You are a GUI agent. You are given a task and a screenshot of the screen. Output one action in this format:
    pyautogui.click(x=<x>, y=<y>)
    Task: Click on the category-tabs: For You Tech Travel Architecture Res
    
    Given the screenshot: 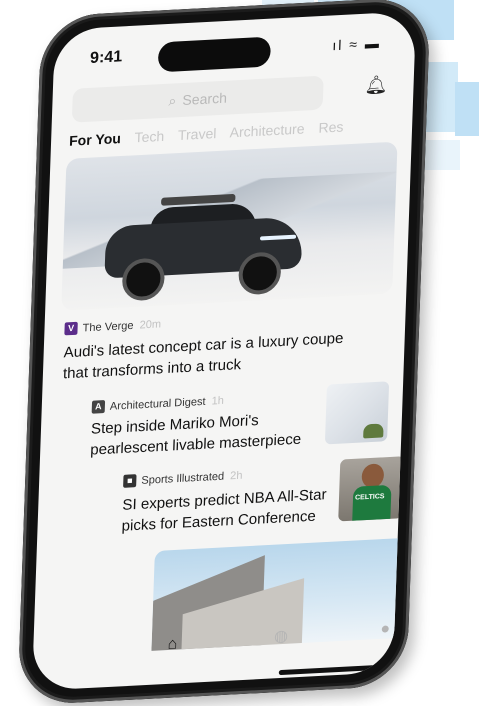 What is the action you would take?
    pyautogui.click(x=211, y=133)
    